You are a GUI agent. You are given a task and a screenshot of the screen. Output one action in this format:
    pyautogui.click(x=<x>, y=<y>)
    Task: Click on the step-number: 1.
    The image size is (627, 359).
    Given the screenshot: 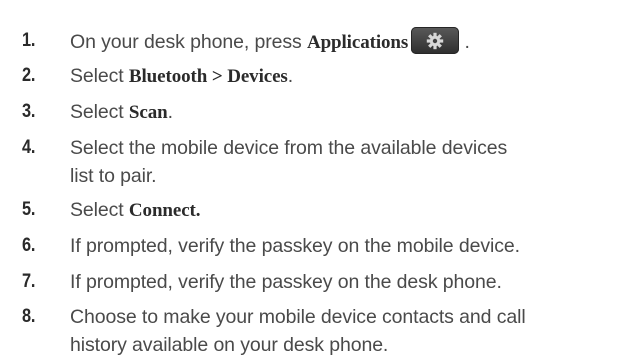 What is the action you would take?
    pyautogui.click(x=29, y=40)
    